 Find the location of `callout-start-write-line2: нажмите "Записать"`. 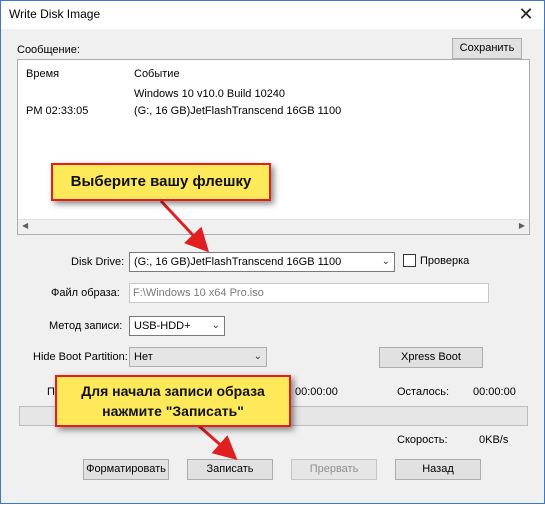

callout-start-write-line2: нажмите "Записать" is located at coordinates (173, 411).